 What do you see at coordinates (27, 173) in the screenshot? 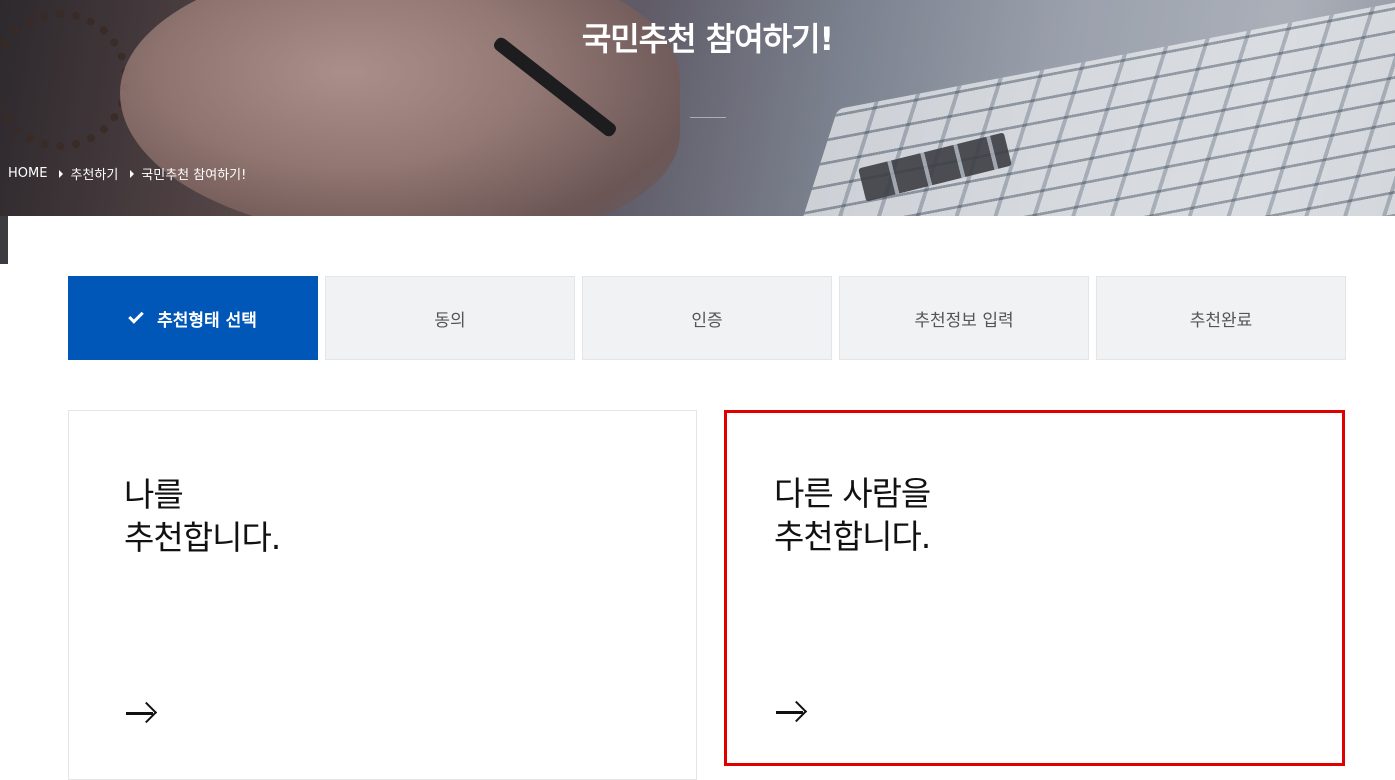
I see `breadcrumb-home: HOME` at bounding box center [27, 173].